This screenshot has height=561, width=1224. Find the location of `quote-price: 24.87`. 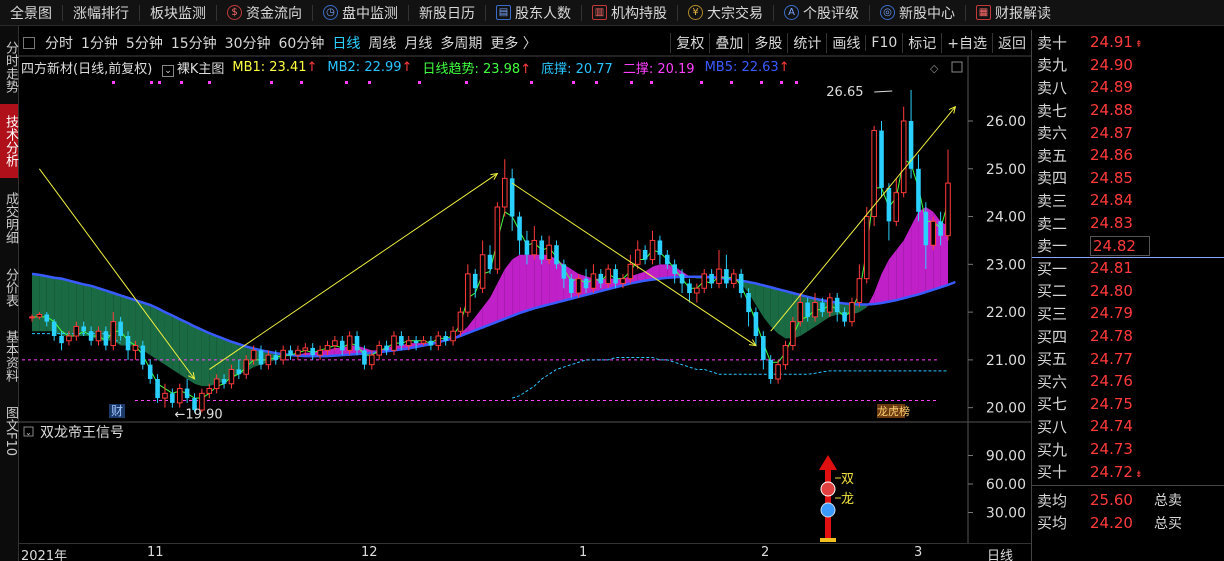

quote-price: 24.87 is located at coordinates (1111, 132).